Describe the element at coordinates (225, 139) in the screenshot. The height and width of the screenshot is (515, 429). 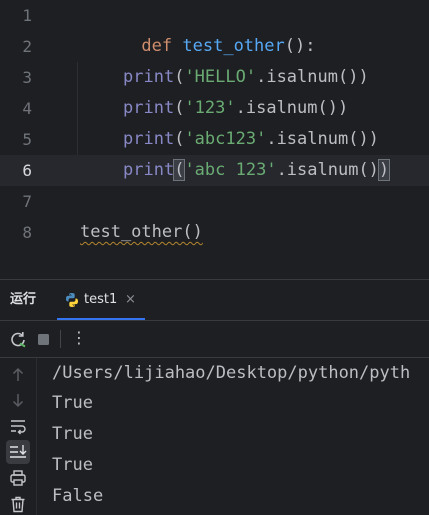
I see `string-literal: 'abc123'` at that location.